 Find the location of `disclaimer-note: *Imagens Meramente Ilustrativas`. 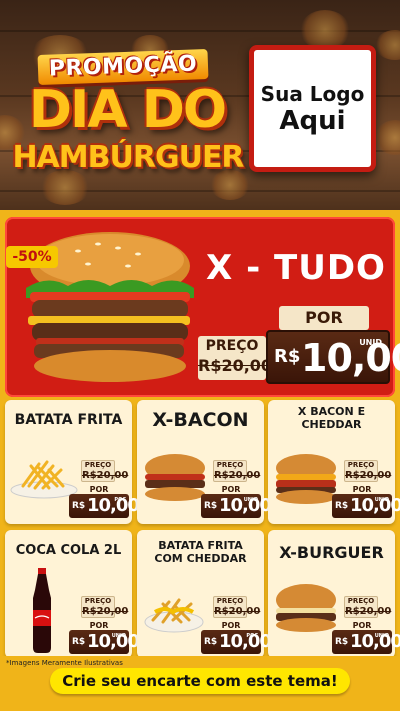

disclaimer-note: *Imagens Meramente Ilustrativas is located at coordinates (64, 663).